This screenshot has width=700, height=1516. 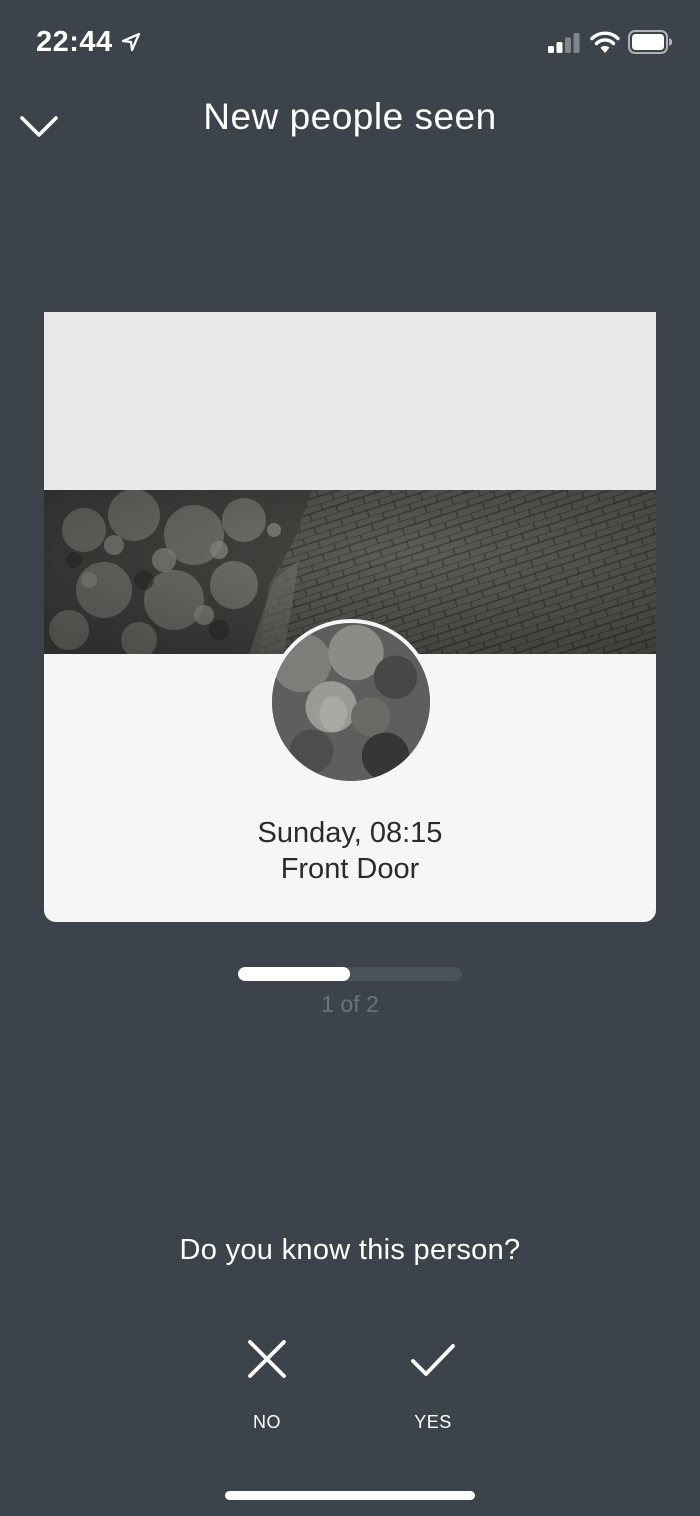 I want to click on status-time: 22:44, so click(x=74, y=42).